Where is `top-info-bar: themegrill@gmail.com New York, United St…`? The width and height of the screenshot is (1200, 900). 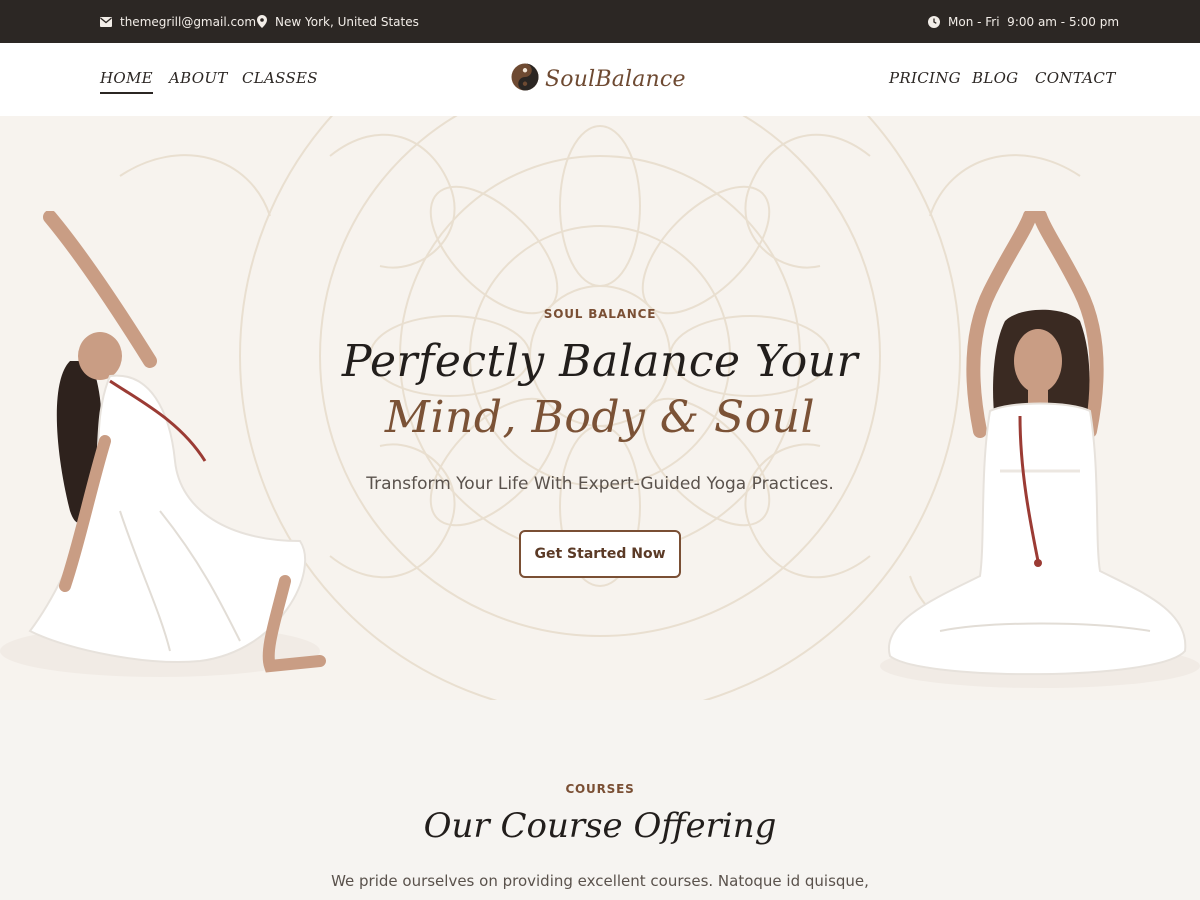 top-info-bar: themegrill@gmail.com New York, United St… is located at coordinates (600, 21).